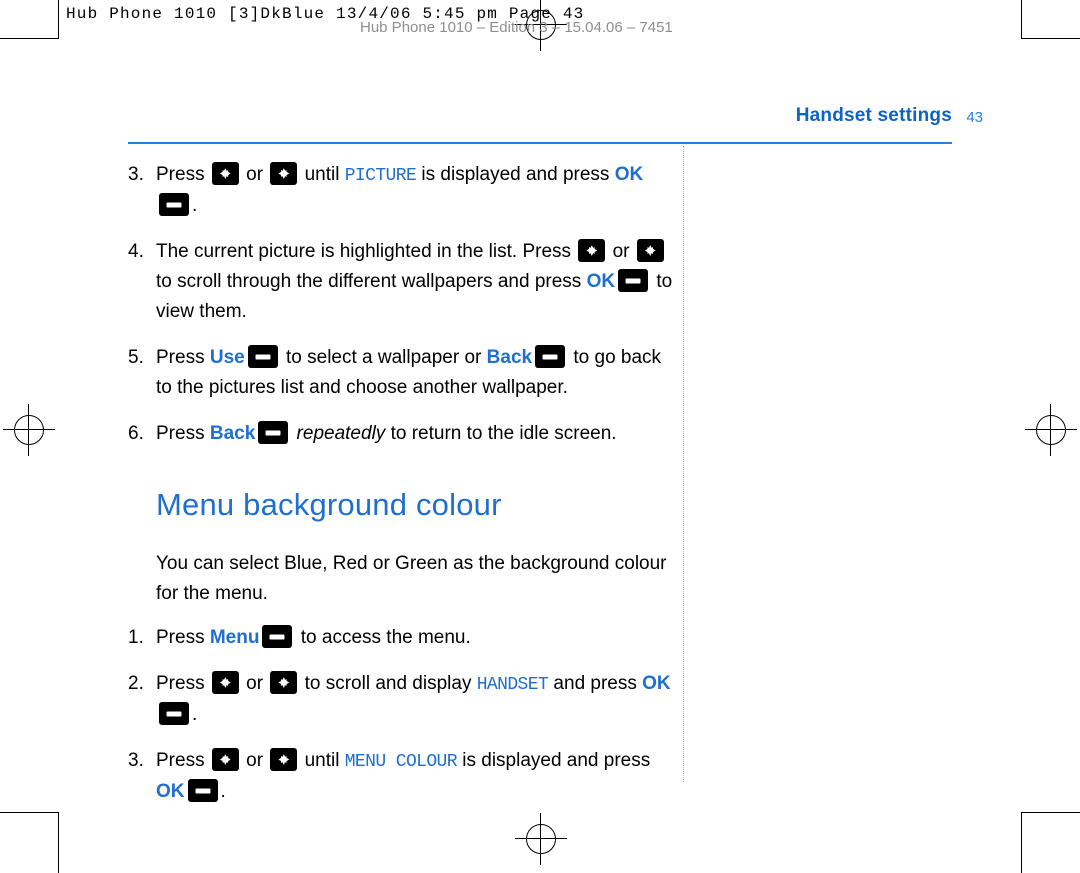  What do you see at coordinates (380, 176) in the screenshot?
I see `display-text: PICTURE` at bounding box center [380, 176].